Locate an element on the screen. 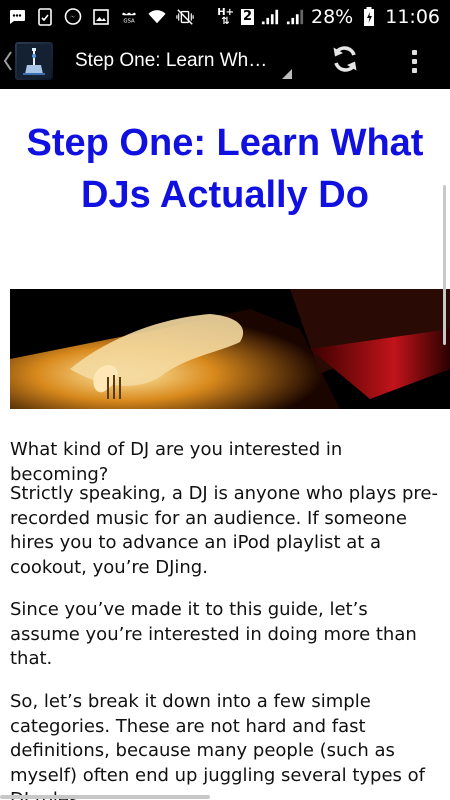 The image size is (450, 800). network-type-indicator: H+ ⇅ is located at coordinates (225, 16).